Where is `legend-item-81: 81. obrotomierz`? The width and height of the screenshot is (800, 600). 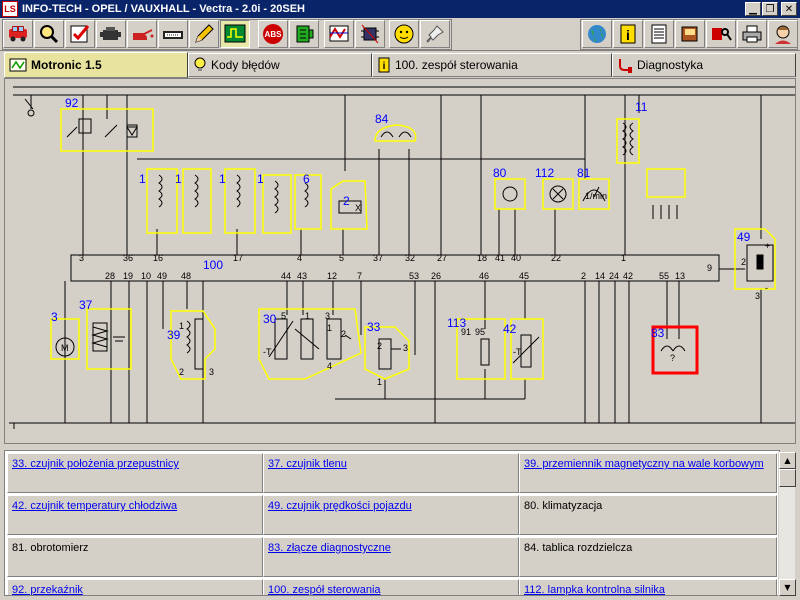 legend-item-81: 81. obrotomierz is located at coordinates (135, 557).